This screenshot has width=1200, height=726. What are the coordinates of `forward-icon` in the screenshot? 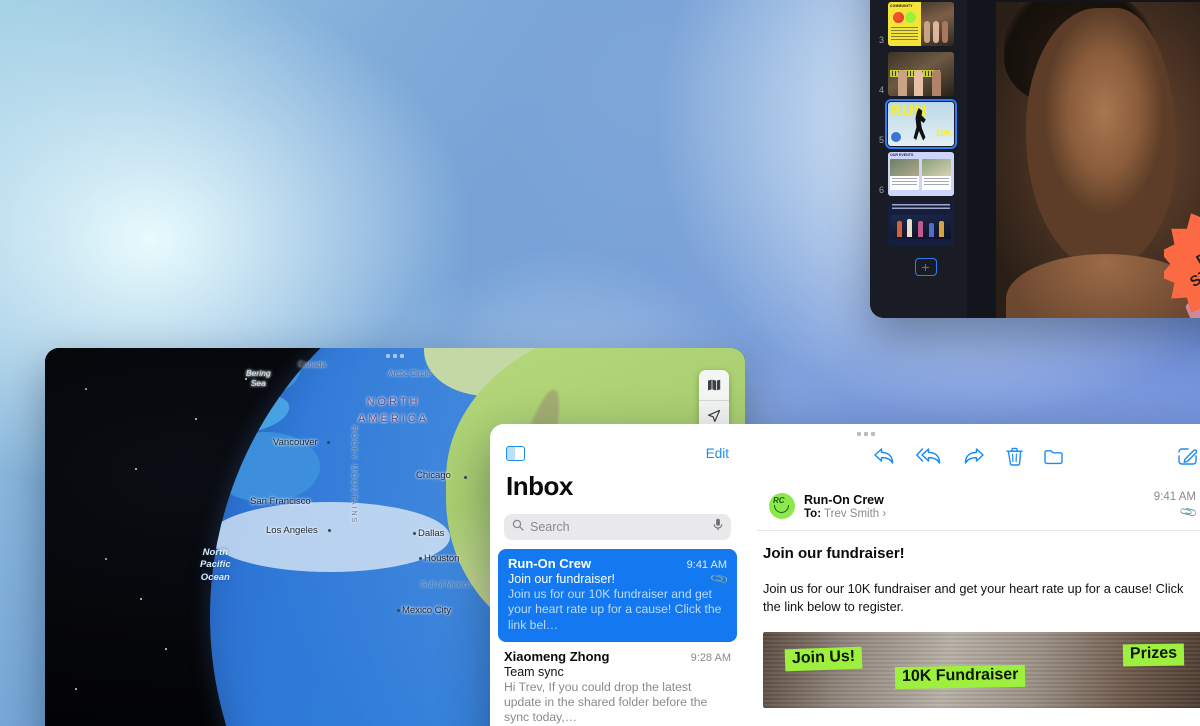 It's located at (974, 458).